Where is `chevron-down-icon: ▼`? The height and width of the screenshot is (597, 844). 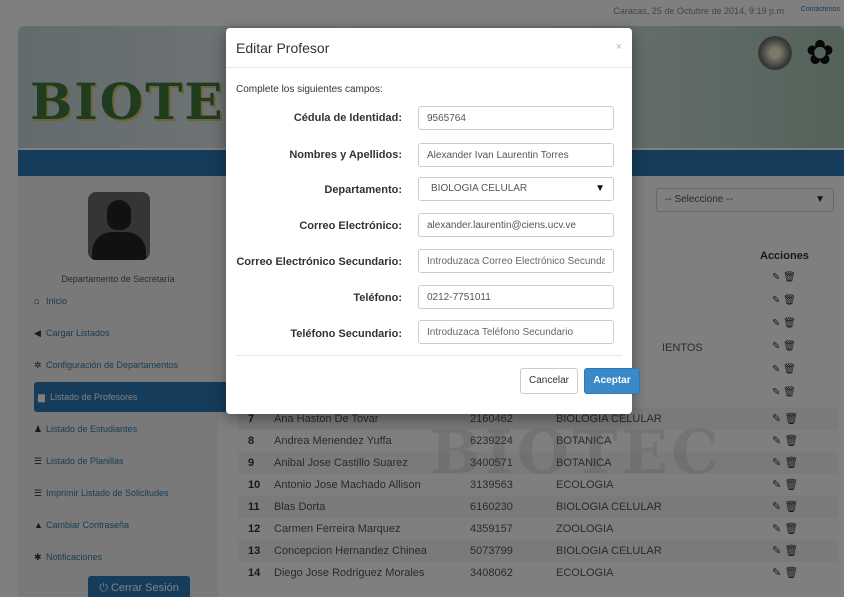 chevron-down-icon: ▼ is located at coordinates (600, 188).